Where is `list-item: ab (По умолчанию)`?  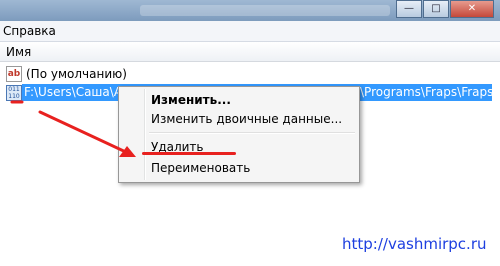
list-item: ab (По умолчанию) is located at coordinates (66, 73).